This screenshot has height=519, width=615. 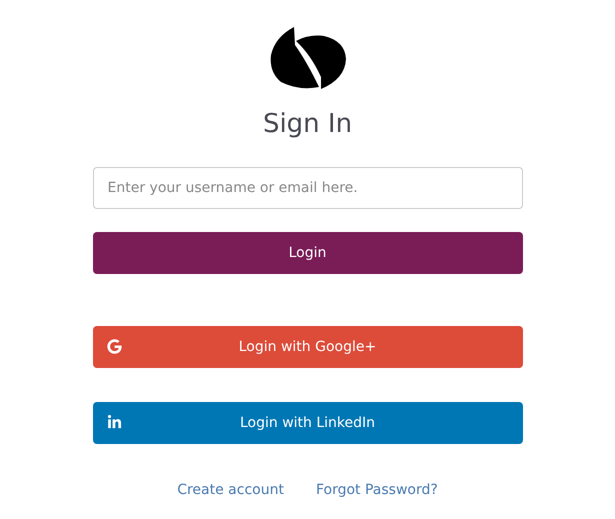 I want to click on google-icon, so click(x=114, y=346).